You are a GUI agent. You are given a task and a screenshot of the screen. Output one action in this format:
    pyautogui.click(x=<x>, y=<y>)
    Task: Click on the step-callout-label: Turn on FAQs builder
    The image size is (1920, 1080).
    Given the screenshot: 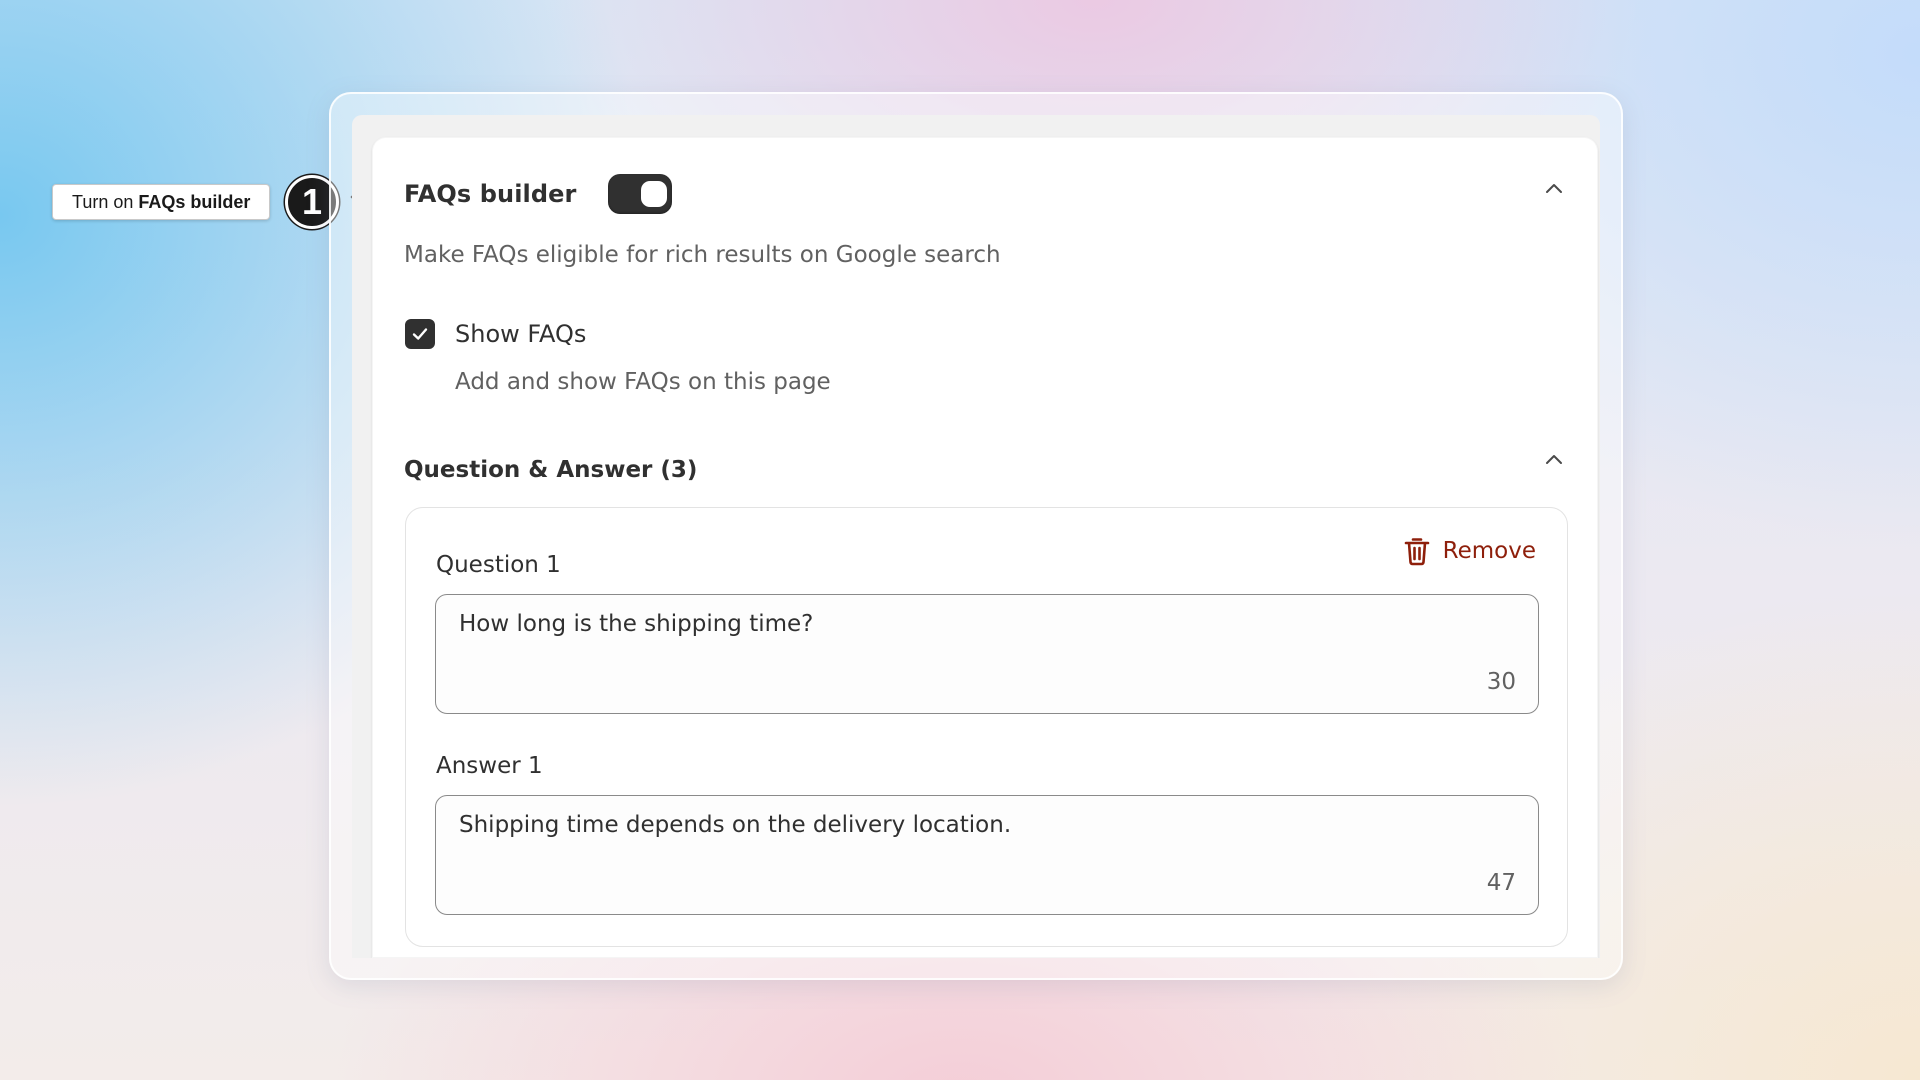 What is the action you would take?
    pyautogui.click(x=161, y=202)
    